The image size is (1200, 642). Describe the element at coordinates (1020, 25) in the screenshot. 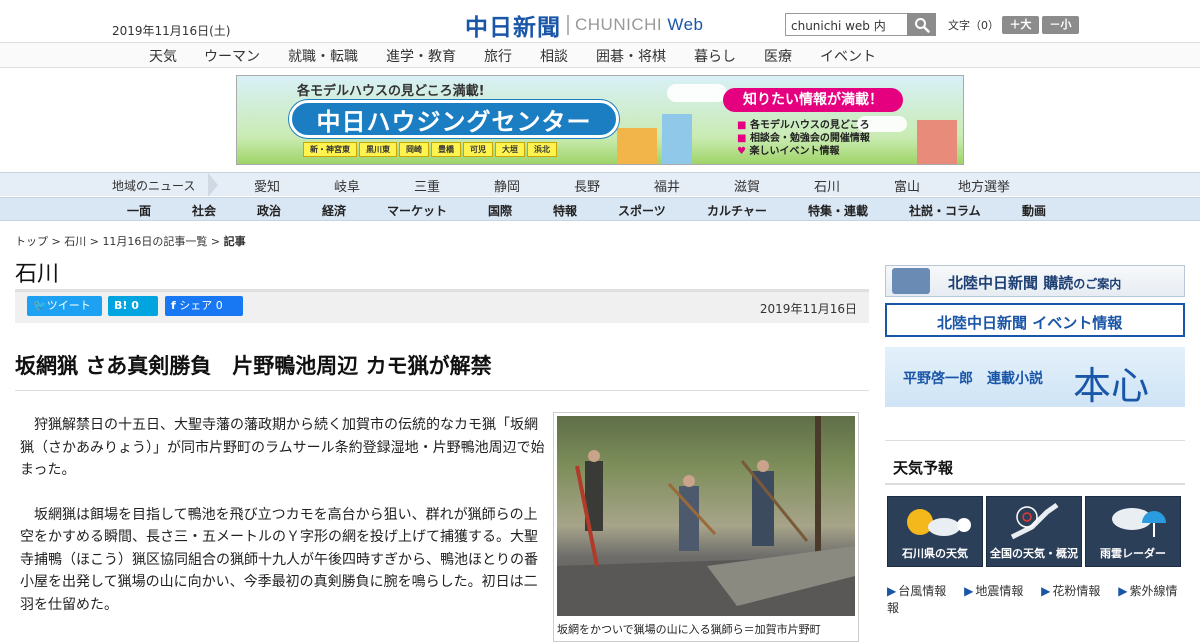

I see `font-larger-button: ＋大` at that location.